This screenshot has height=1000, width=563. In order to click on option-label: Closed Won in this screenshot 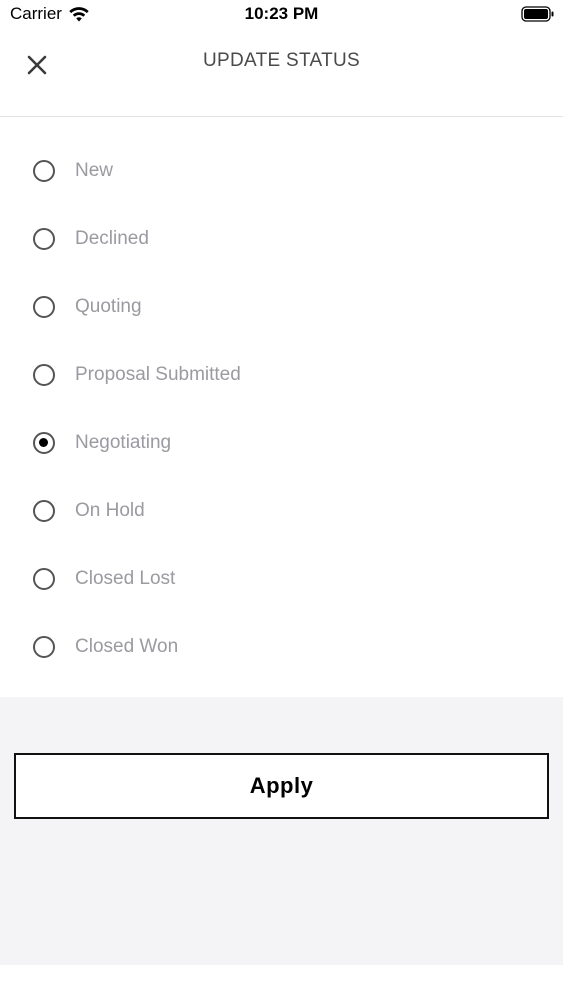, I will do `click(127, 646)`.